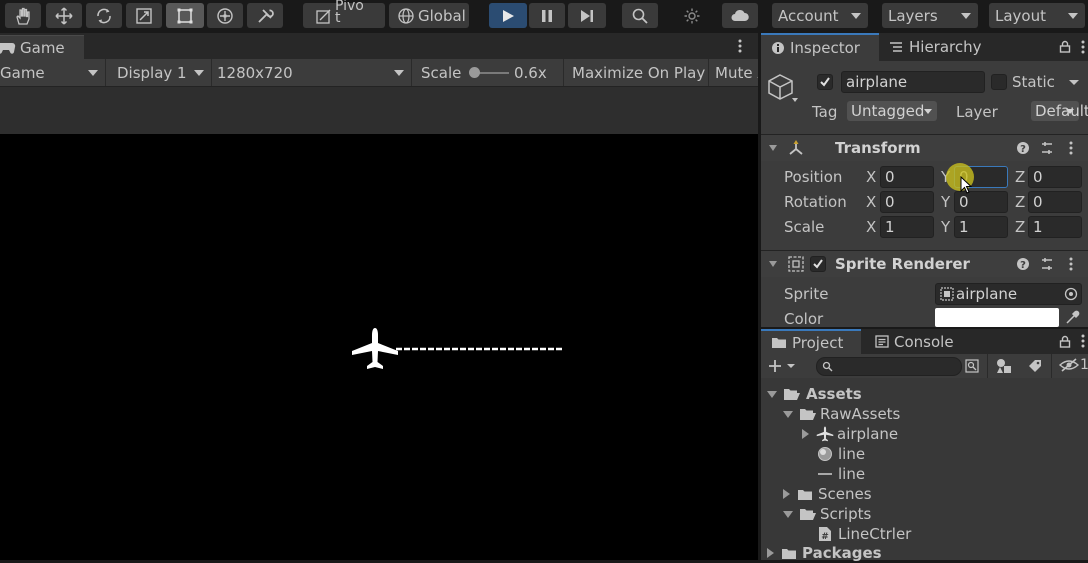 This screenshot has height=563, width=1088. I want to click on tree-item-assets: Assets, so click(814, 394).